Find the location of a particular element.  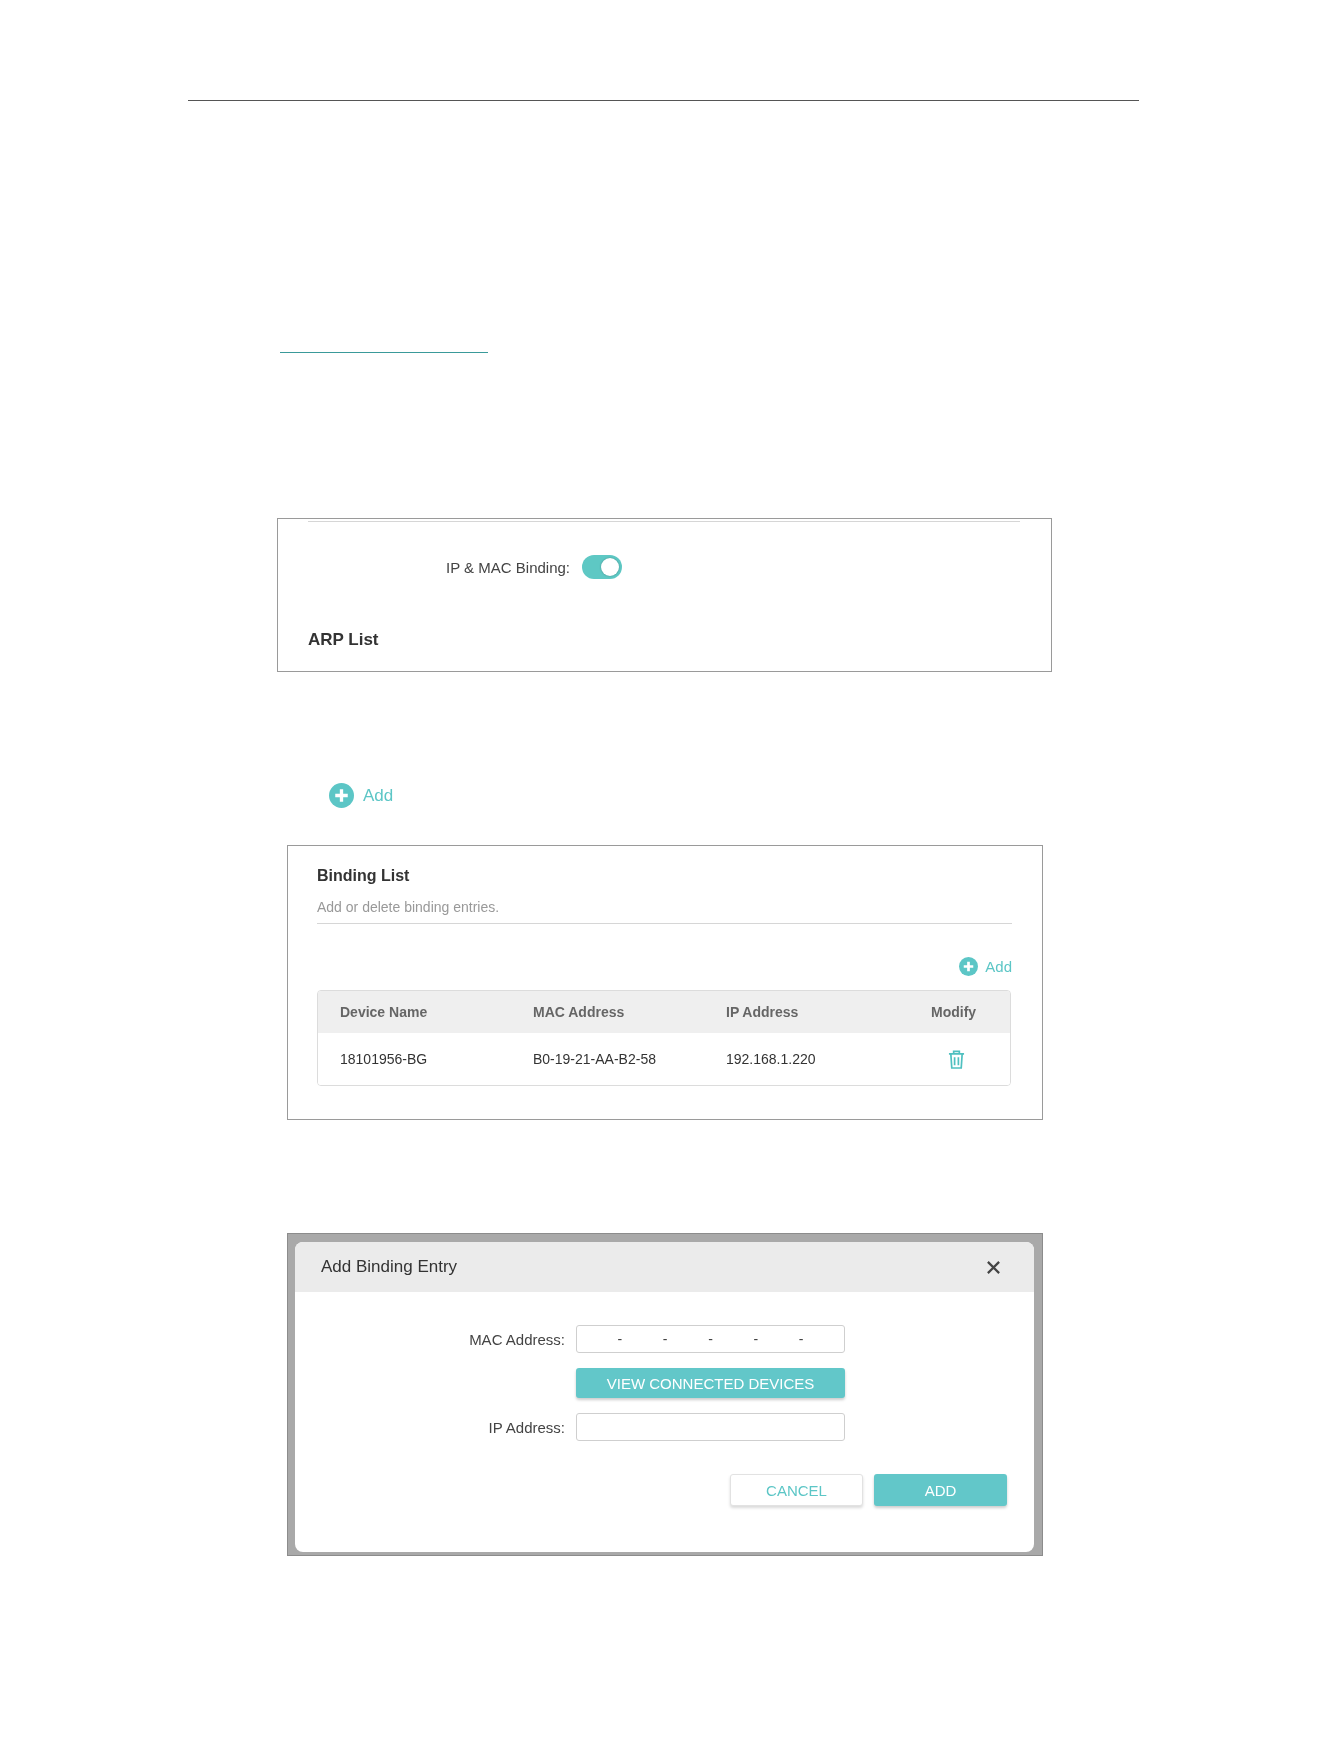

binding-label: IP & MAC Binding: is located at coordinates (507, 567).